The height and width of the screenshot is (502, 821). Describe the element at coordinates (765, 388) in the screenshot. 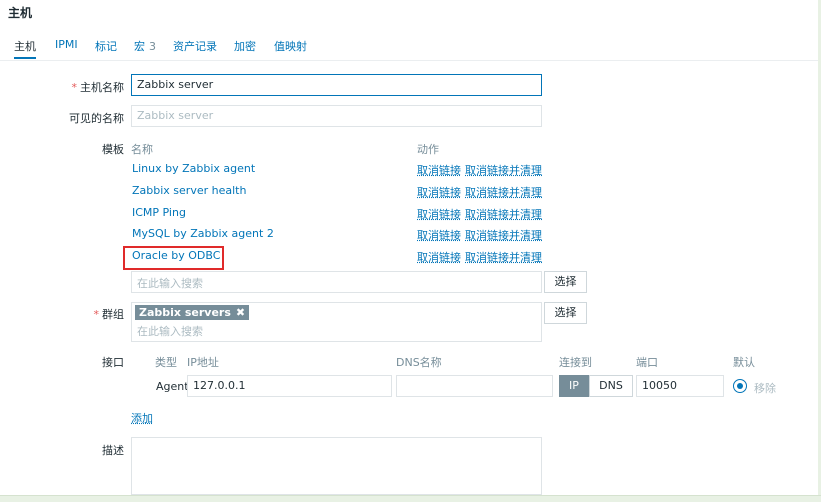

I see `interface-remove-link: 移除` at that location.